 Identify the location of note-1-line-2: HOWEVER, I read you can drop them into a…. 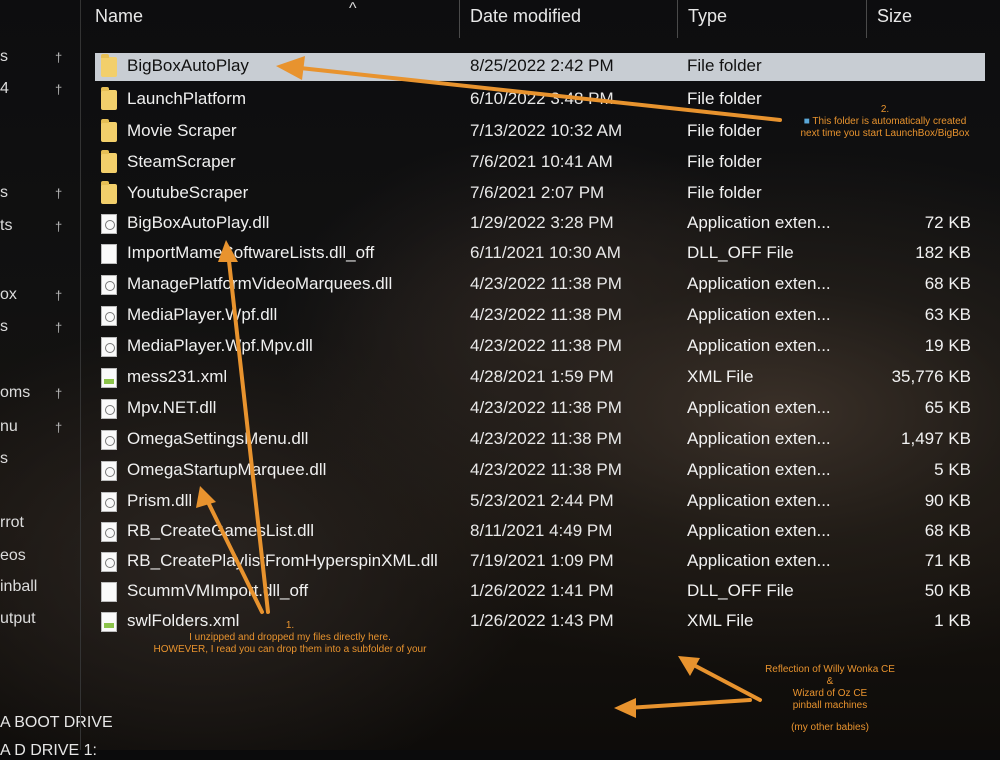
(290, 649).